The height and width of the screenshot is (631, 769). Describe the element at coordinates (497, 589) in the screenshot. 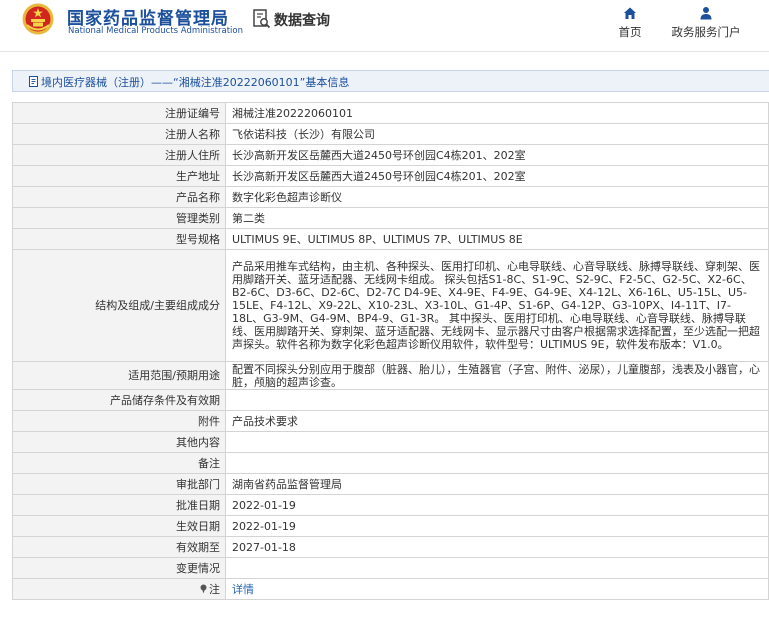

I see `field-value-cell: 详情` at that location.